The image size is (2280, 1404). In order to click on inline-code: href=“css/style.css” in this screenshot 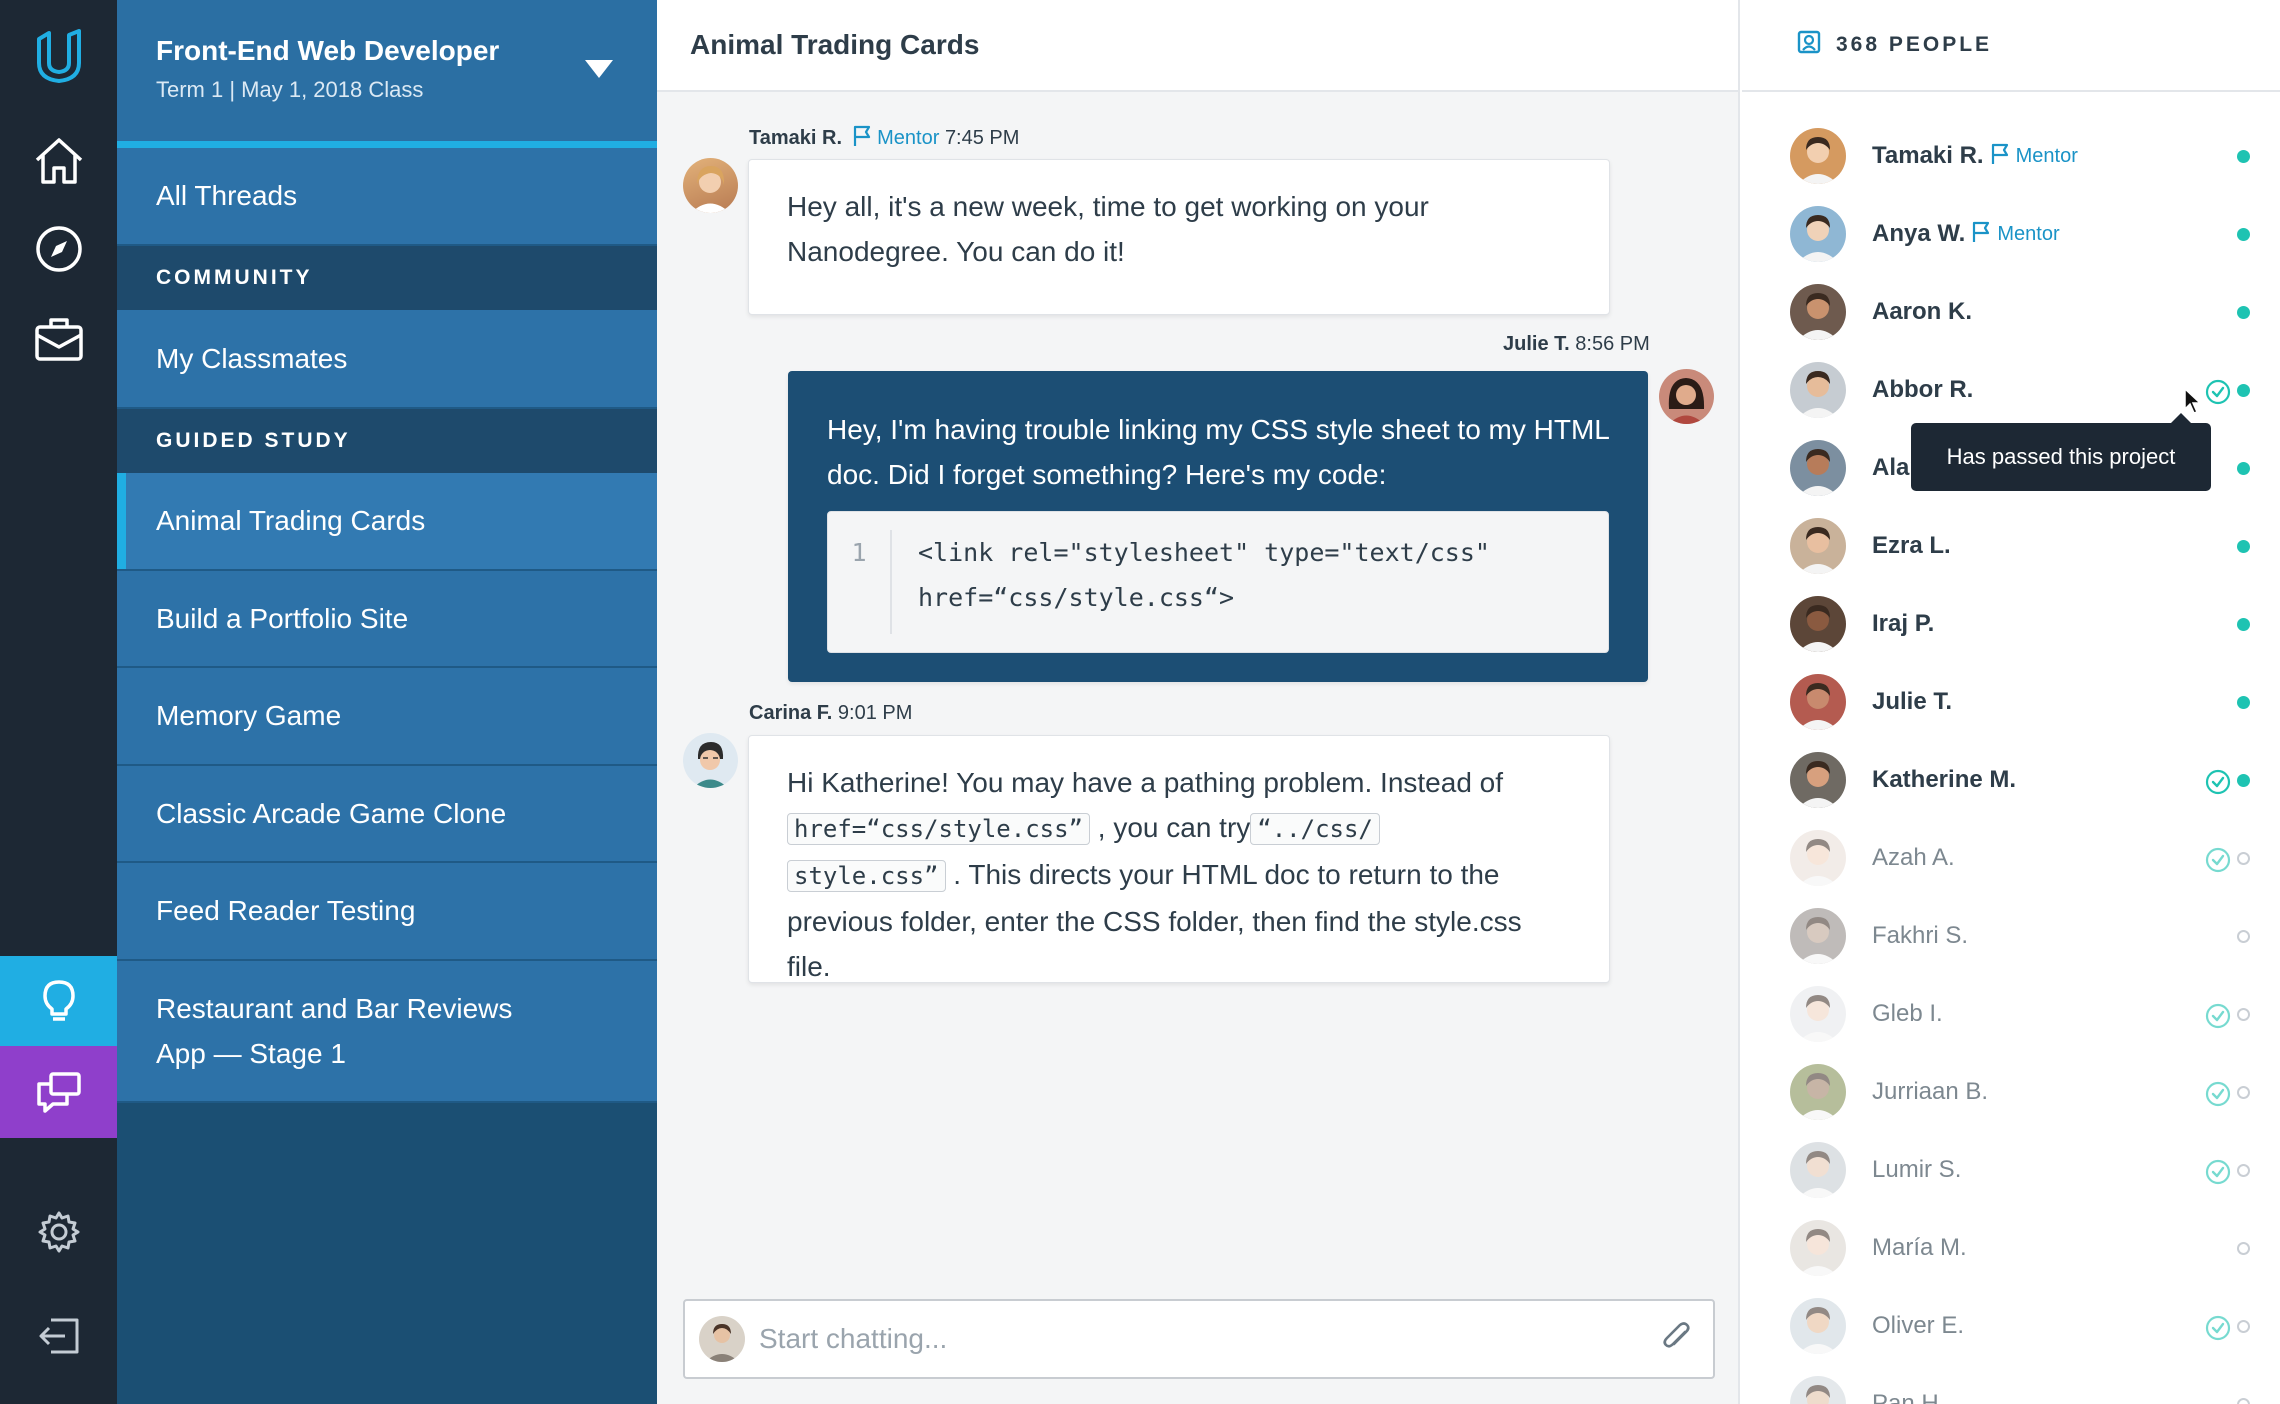, I will do `click(938, 829)`.